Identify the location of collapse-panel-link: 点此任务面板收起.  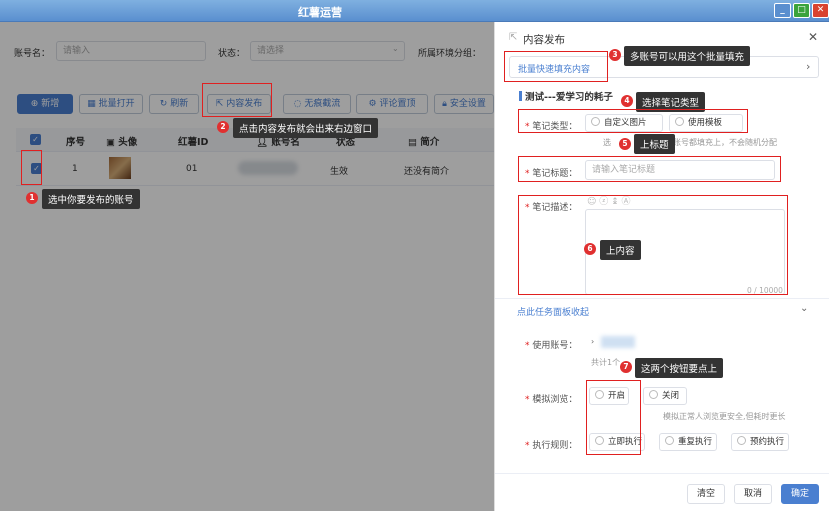
(553, 311).